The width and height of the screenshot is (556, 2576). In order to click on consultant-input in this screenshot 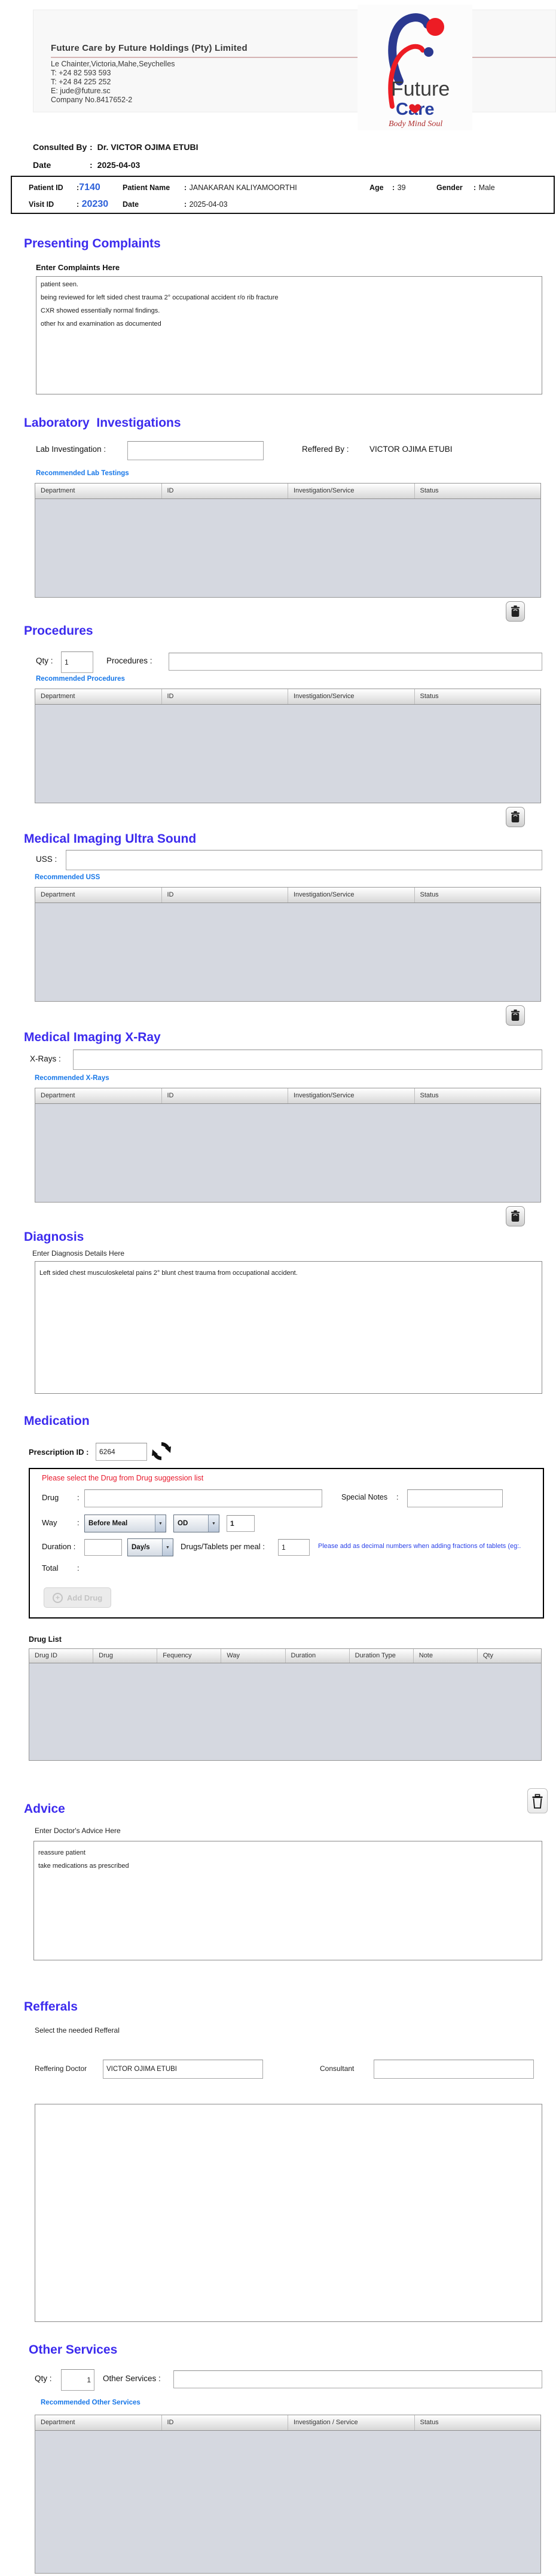, I will do `click(454, 2069)`.